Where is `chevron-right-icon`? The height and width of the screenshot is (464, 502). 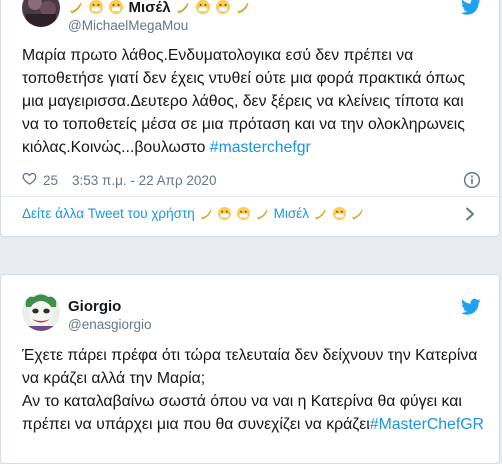 chevron-right-icon is located at coordinates (470, 214).